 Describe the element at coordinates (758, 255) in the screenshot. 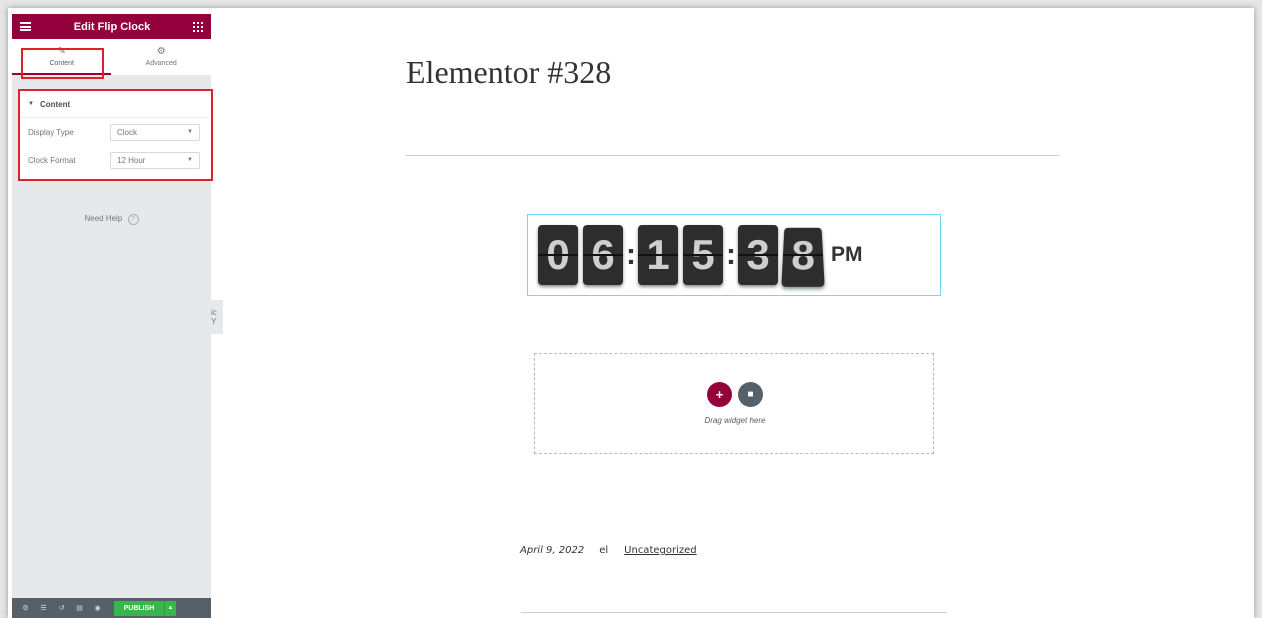

I see `clock-digit: 3` at that location.